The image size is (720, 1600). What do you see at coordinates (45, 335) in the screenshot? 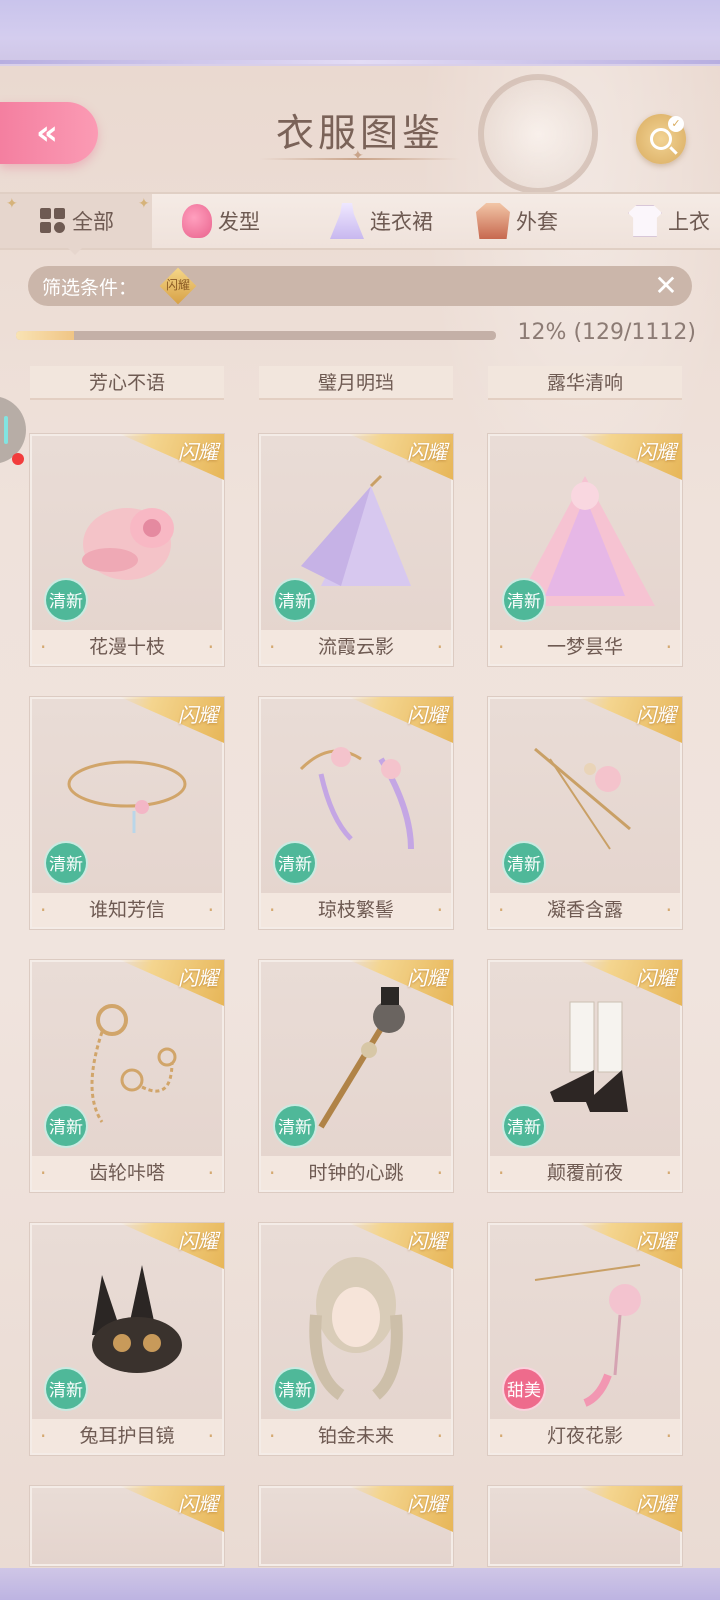
I see `progress-fill` at bounding box center [45, 335].